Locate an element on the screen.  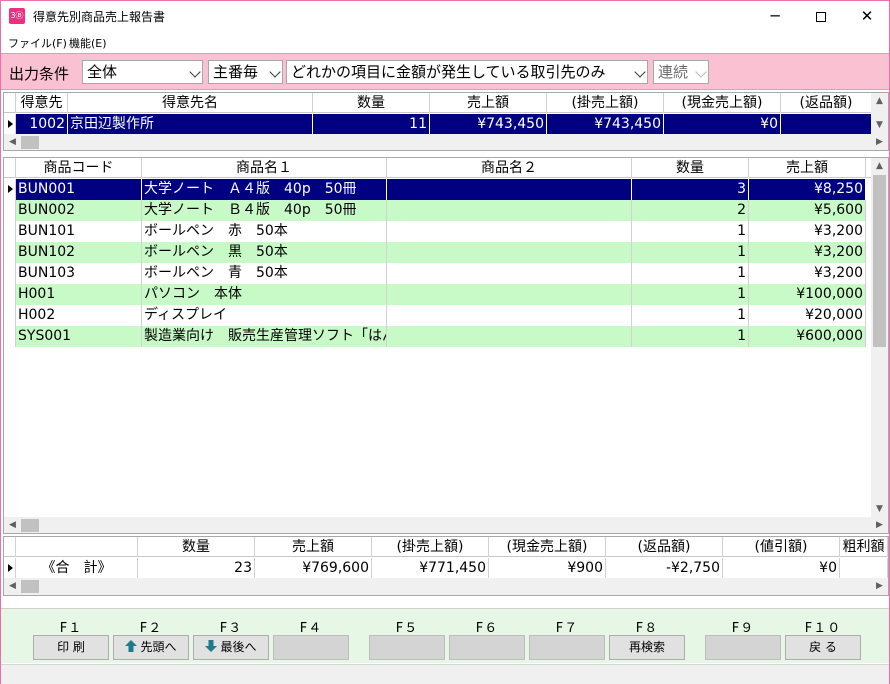
function-key-button-1: 印 刷 is located at coordinates (71, 647).